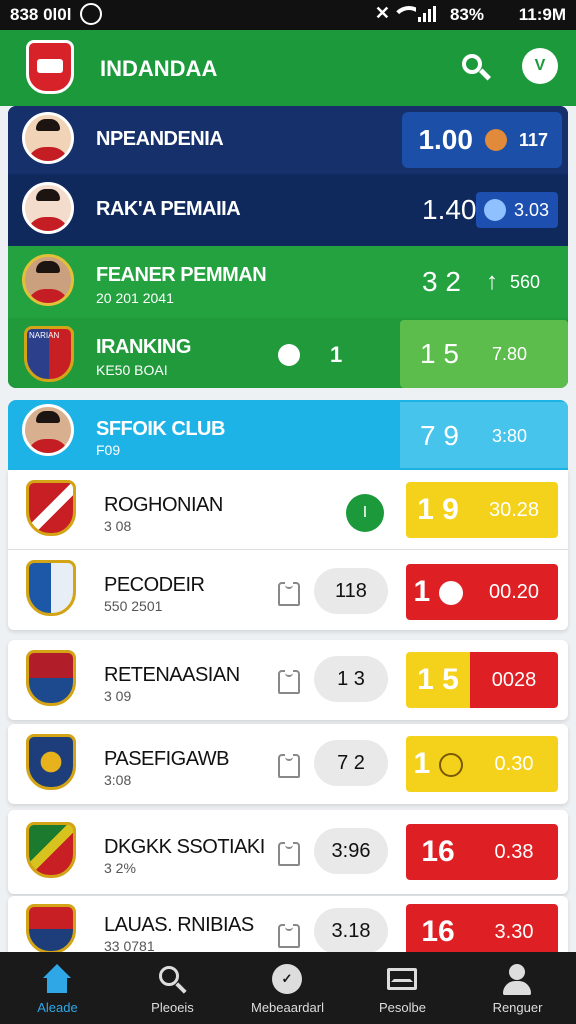 This screenshot has width=576, height=1024. What do you see at coordinates (476, 68) in the screenshot?
I see `search-button` at bounding box center [476, 68].